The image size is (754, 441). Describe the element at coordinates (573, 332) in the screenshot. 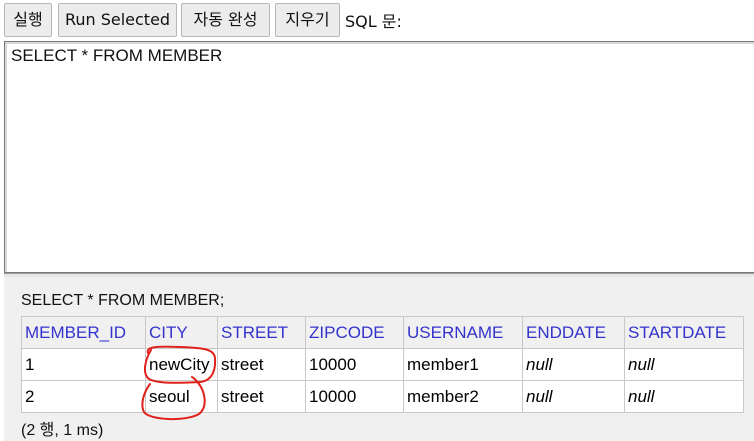

I see `column-header-enddate: ENDDATE` at that location.